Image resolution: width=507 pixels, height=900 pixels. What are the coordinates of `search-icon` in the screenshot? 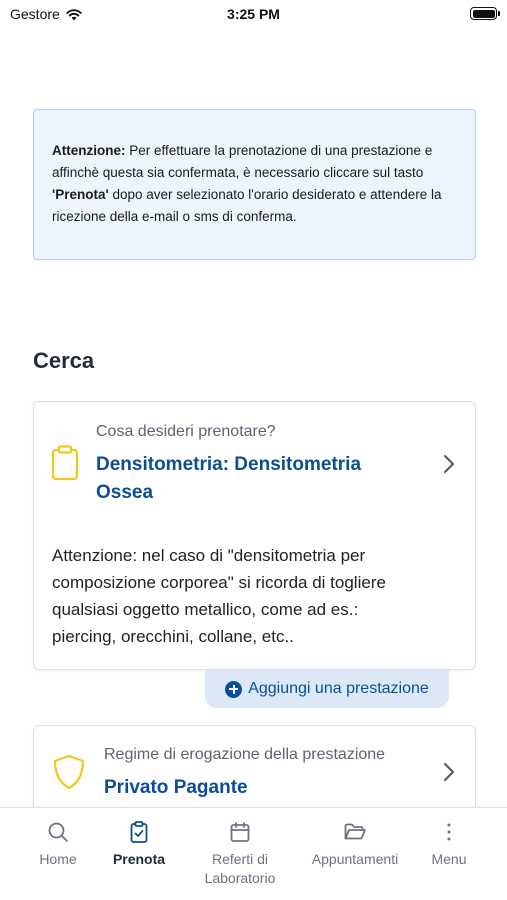 It's located at (58, 832).